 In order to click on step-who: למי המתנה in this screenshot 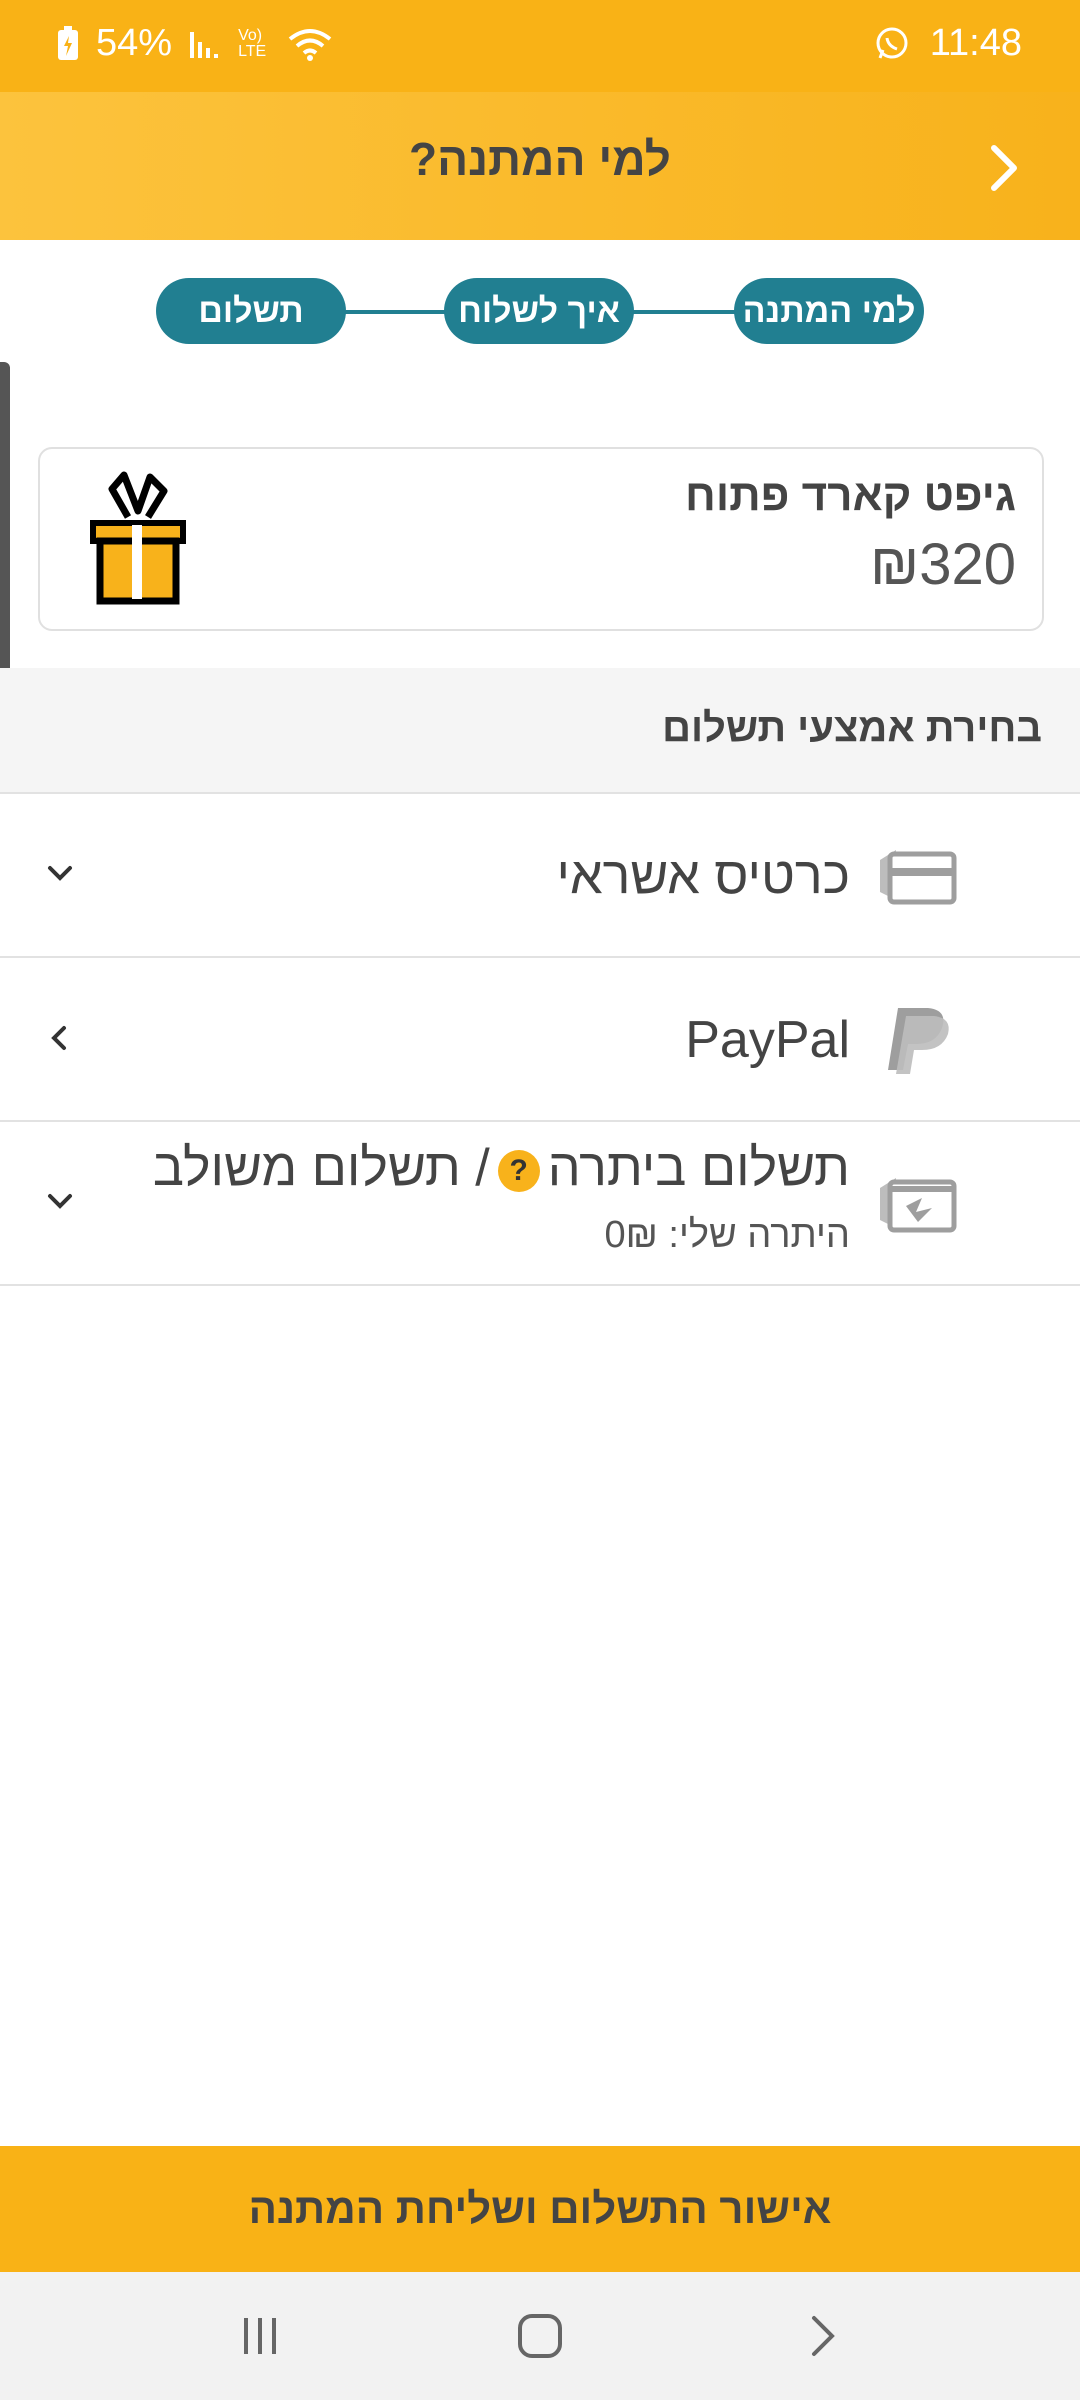, I will do `click(829, 311)`.